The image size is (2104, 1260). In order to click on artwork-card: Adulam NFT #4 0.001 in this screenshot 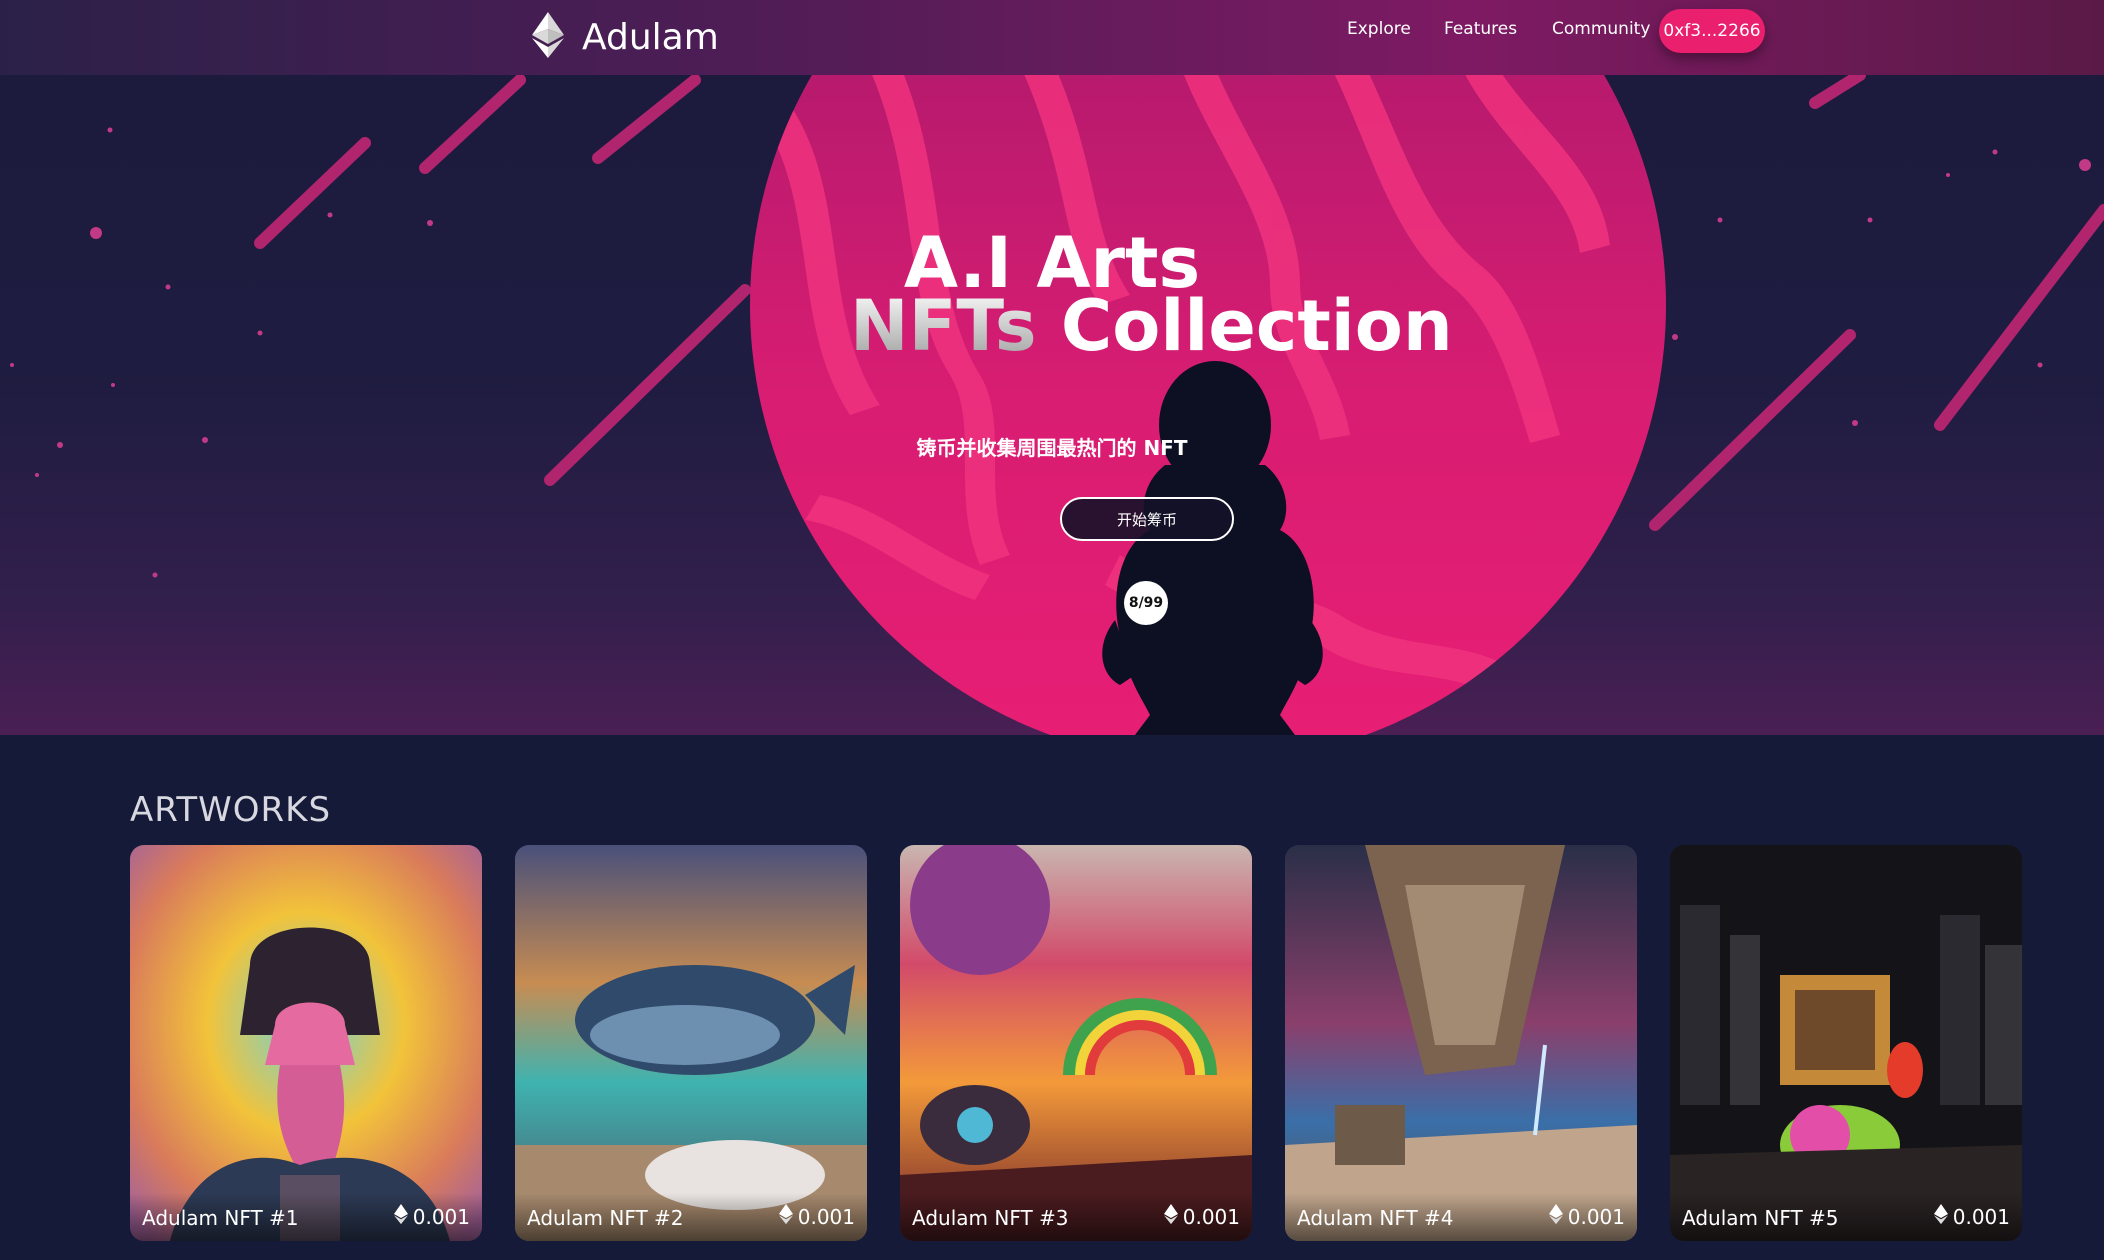, I will do `click(1461, 1043)`.